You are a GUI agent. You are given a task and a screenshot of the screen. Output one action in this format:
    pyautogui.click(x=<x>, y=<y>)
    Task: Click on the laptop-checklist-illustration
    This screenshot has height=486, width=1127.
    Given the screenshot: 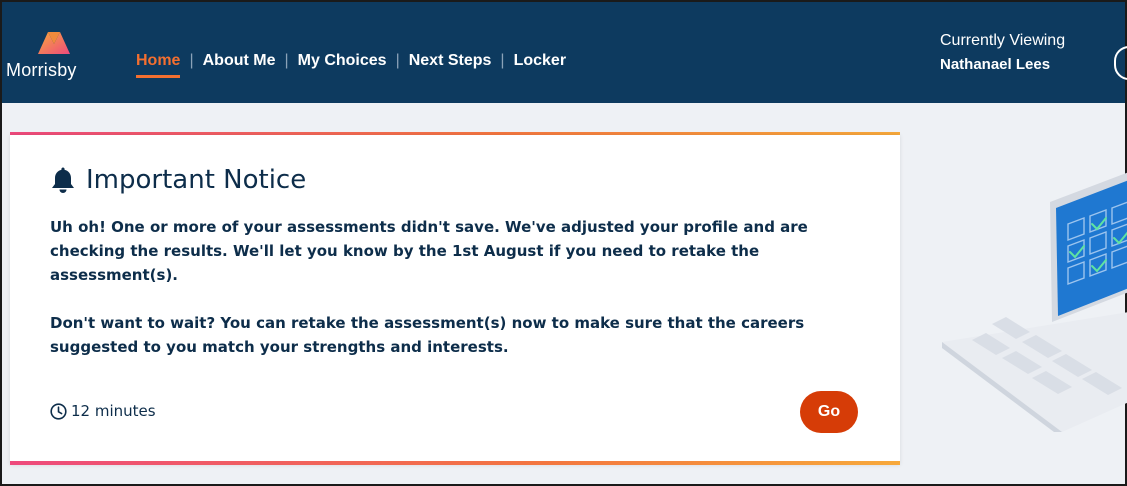 What is the action you would take?
    pyautogui.click(x=1029, y=302)
    